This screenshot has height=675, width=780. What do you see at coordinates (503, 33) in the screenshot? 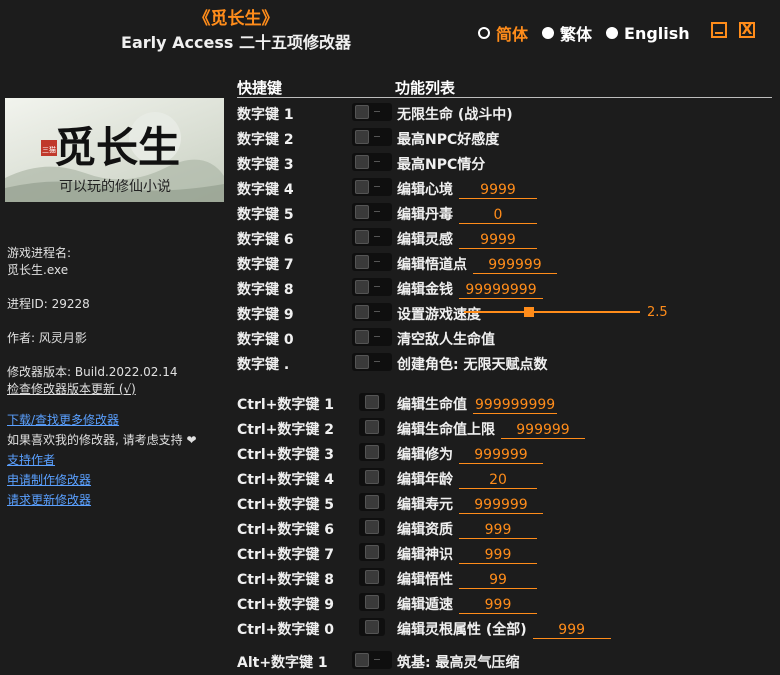
I see `lang-option-simplified: 简体` at bounding box center [503, 33].